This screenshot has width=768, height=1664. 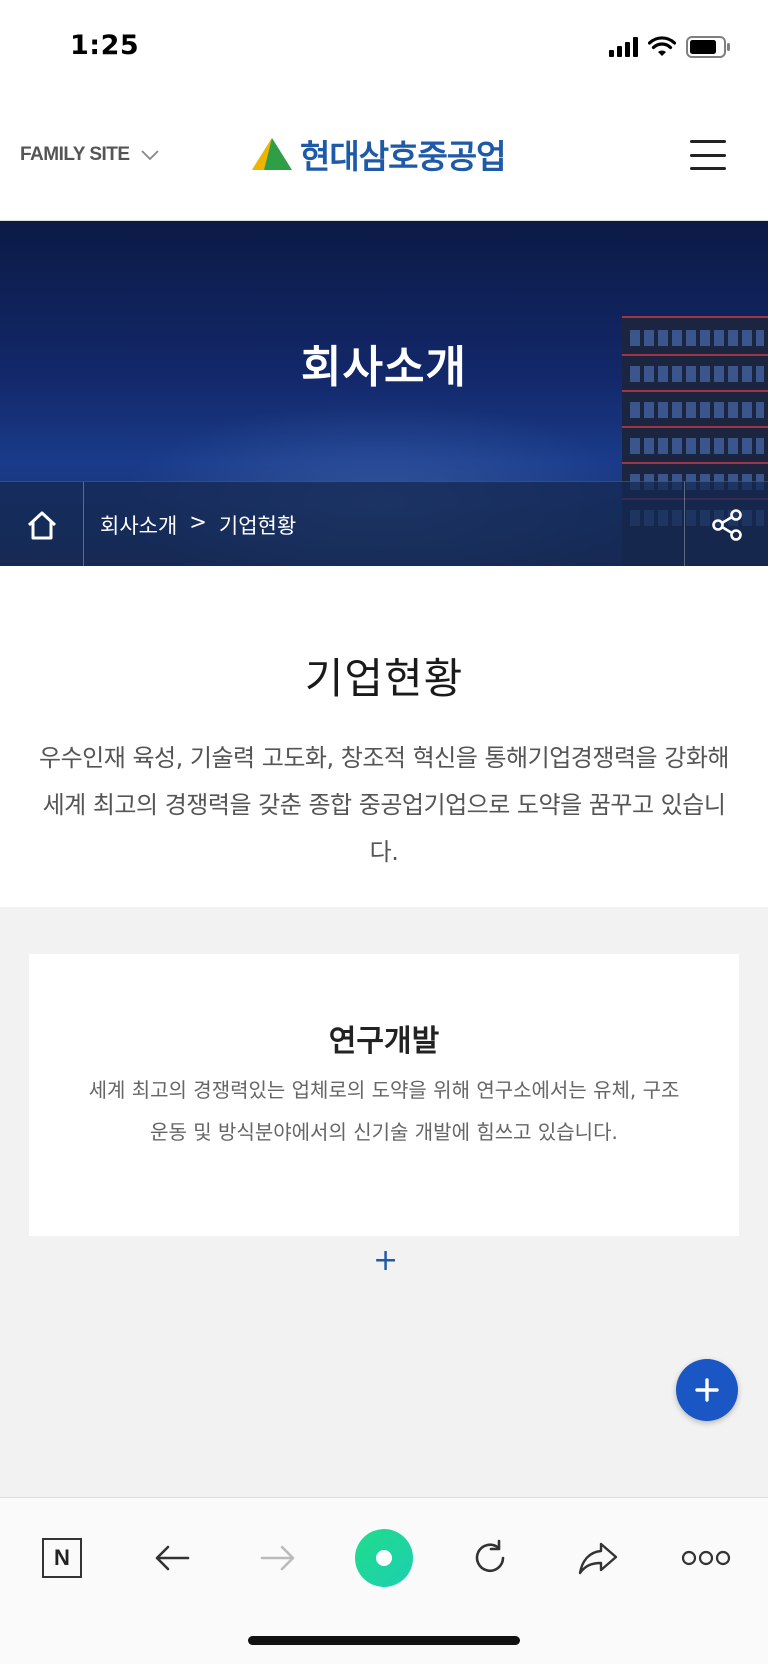 I want to click on site-header: FAMILY SITE 현대삼호중공업, so click(x=384, y=160).